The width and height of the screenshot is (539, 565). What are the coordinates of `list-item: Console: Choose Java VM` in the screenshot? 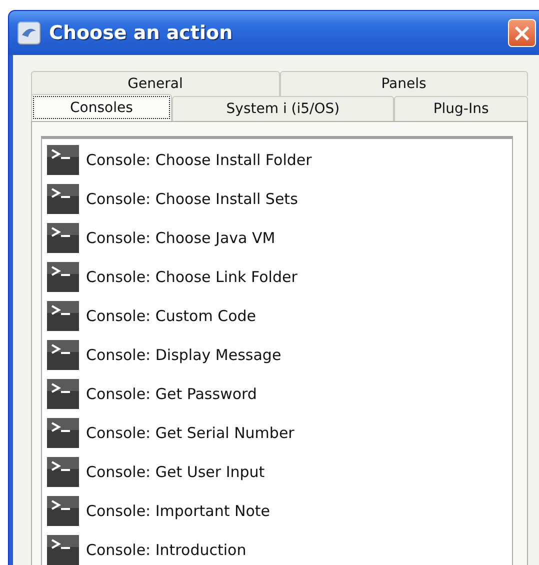 It's located at (181, 238).